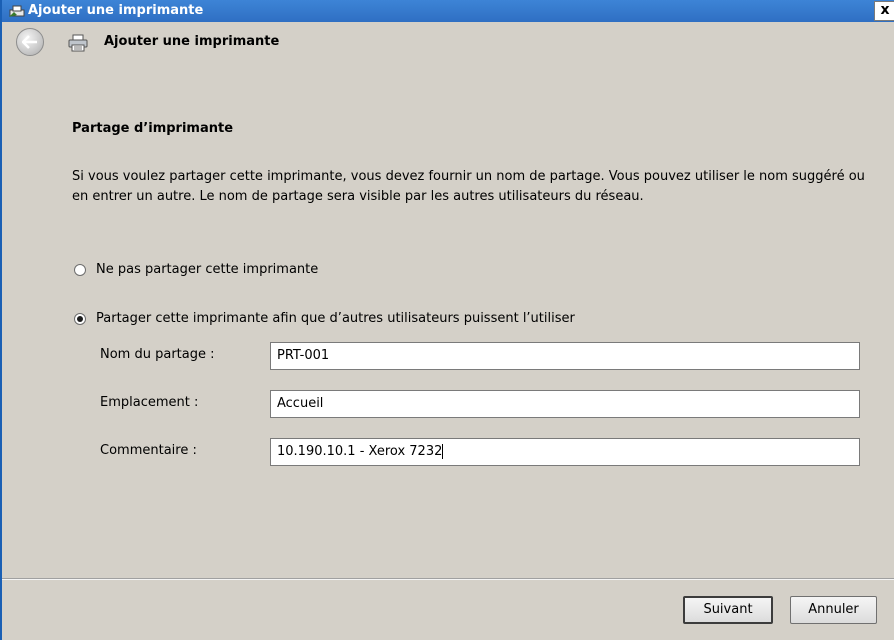 The height and width of the screenshot is (640, 894). What do you see at coordinates (207, 269) in the screenshot?
I see `radio-label-do-not-share: Ne pas partager cette imprimante` at bounding box center [207, 269].